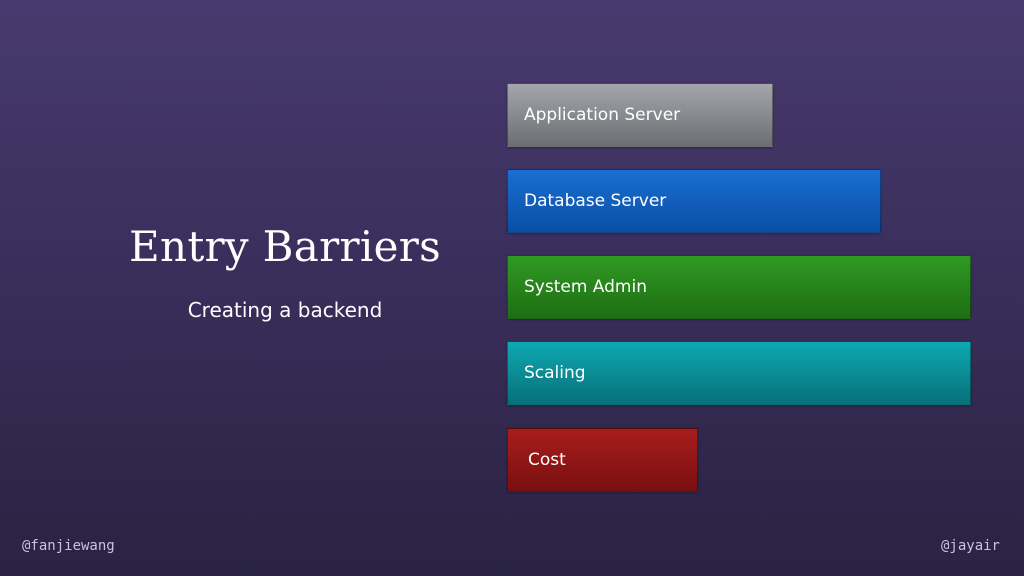 The height and width of the screenshot is (576, 1024). I want to click on bar-scaling: Scaling, so click(739, 373).